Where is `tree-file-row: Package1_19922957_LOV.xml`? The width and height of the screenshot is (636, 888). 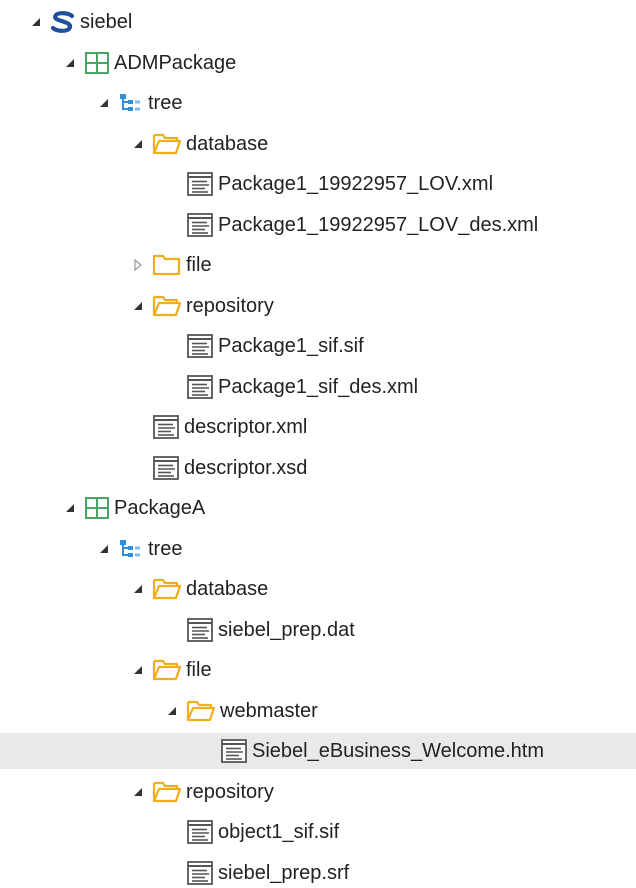 tree-file-row: Package1_19922957_LOV.xml is located at coordinates (318, 184).